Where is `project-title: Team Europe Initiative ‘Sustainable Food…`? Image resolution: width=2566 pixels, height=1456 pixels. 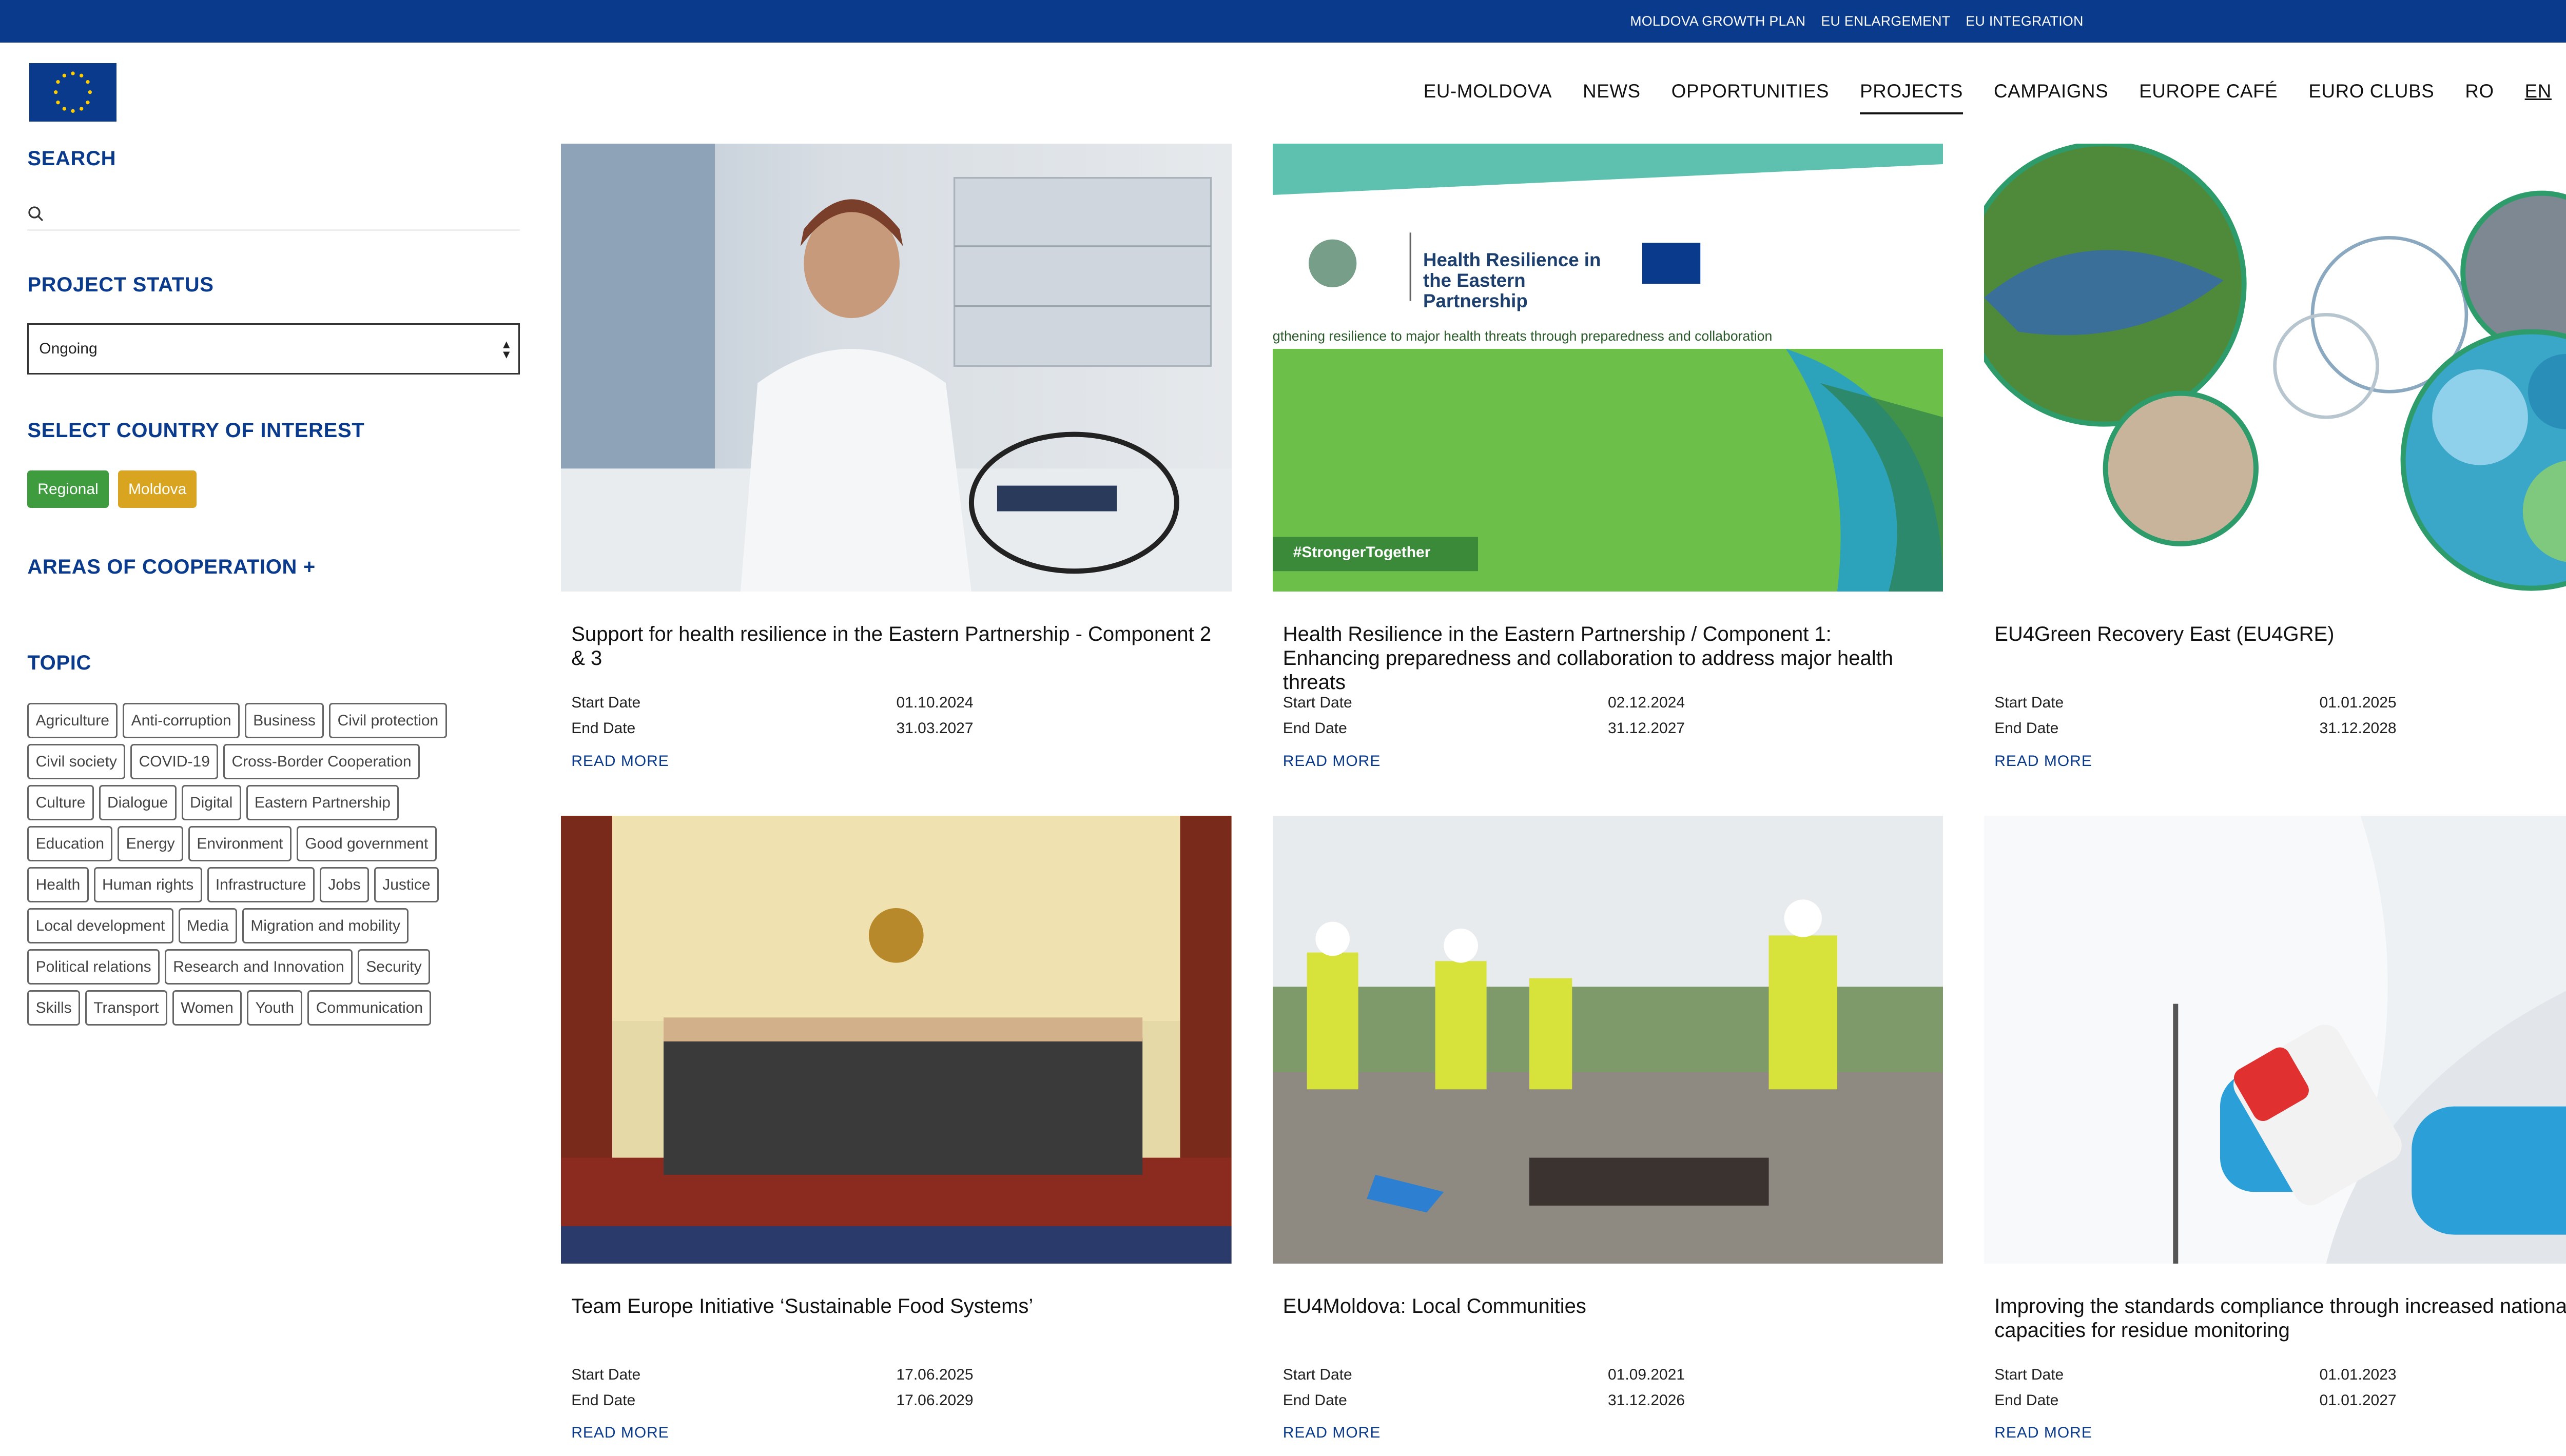 project-title: Team Europe Initiative ‘Sustainable Food… is located at coordinates (896, 1306).